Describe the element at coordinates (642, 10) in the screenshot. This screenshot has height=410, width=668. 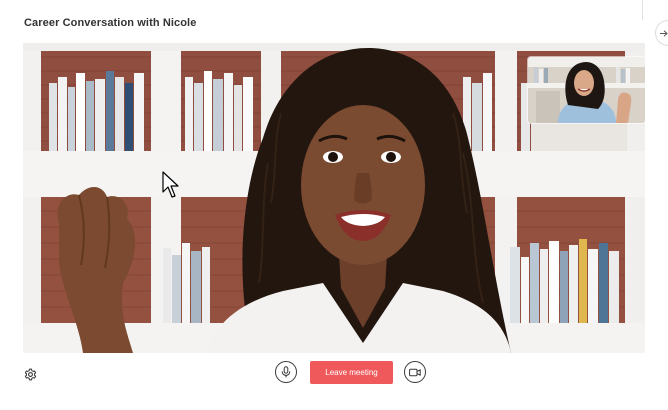
I see `divider` at that location.